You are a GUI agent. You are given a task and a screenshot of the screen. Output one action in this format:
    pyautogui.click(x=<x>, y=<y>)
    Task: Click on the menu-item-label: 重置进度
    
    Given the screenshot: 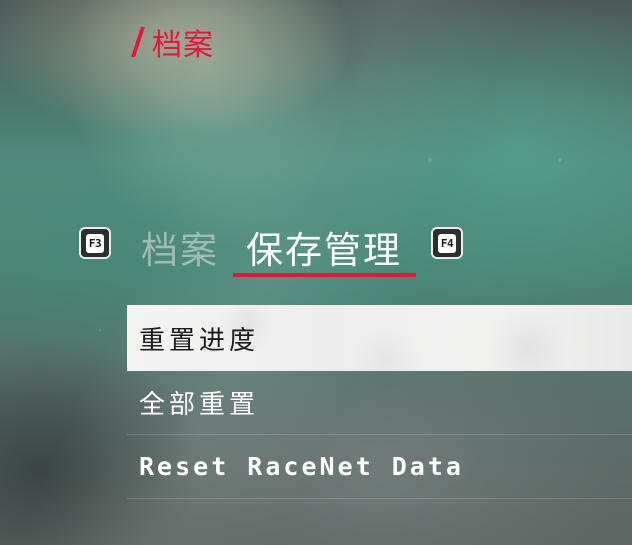 What is the action you would take?
    pyautogui.click(x=199, y=340)
    